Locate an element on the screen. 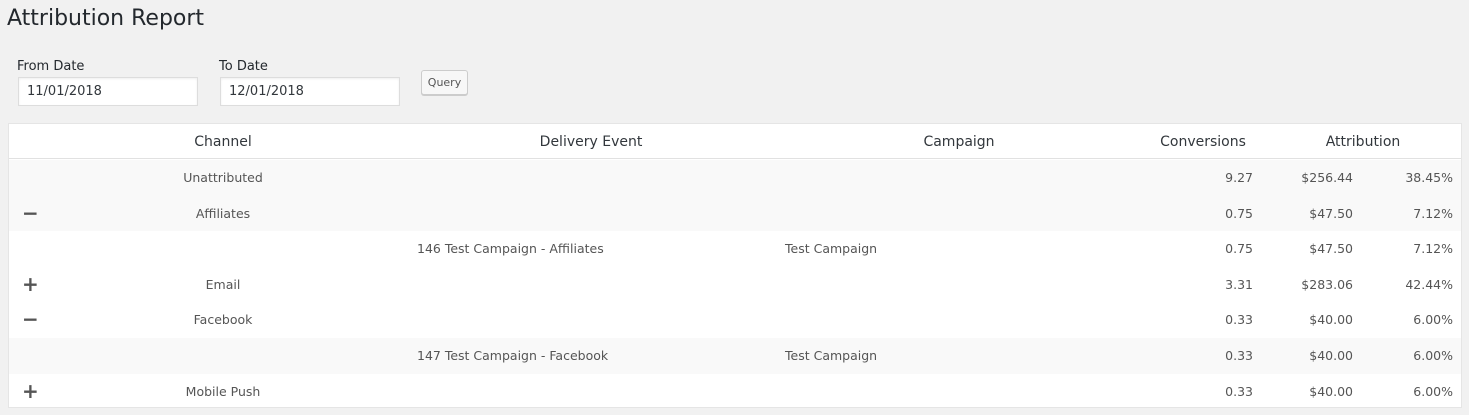 The image size is (1469, 415). to-date-input is located at coordinates (310, 91).